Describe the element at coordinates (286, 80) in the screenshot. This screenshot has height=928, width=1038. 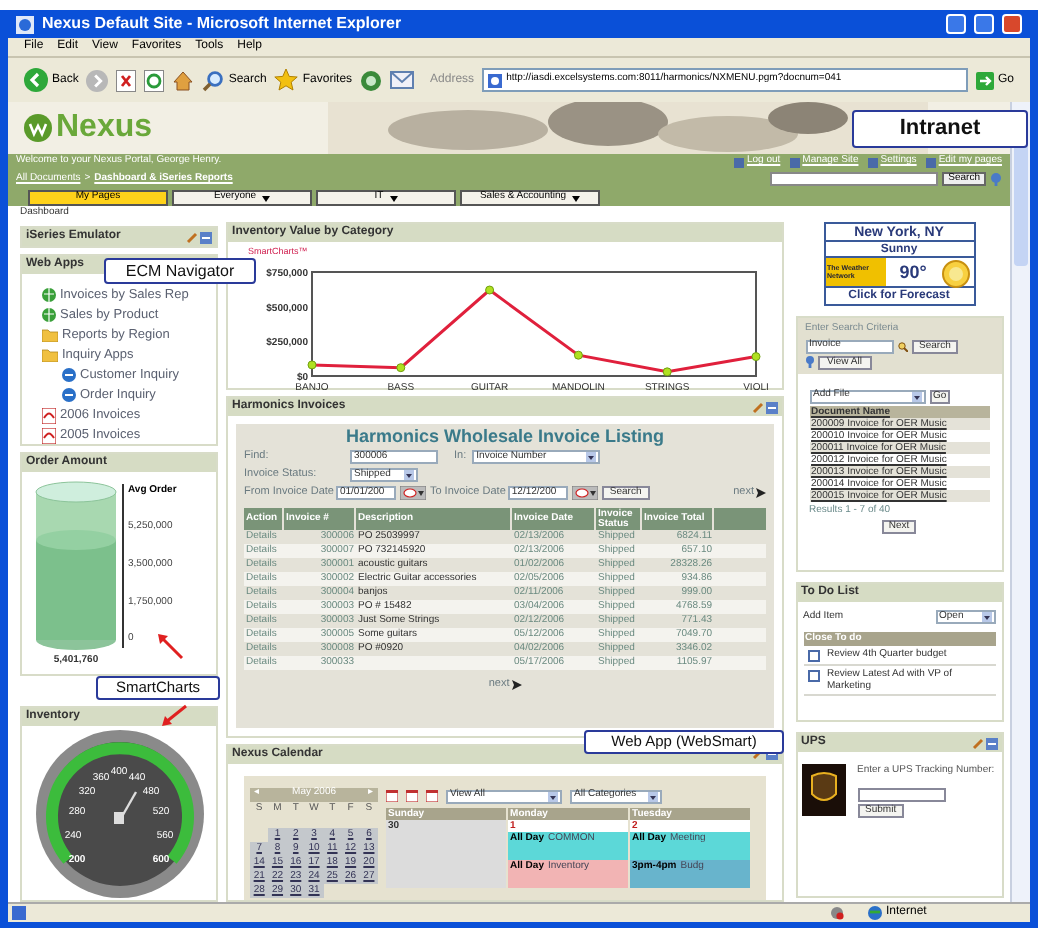
I see `star-icon` at that location.